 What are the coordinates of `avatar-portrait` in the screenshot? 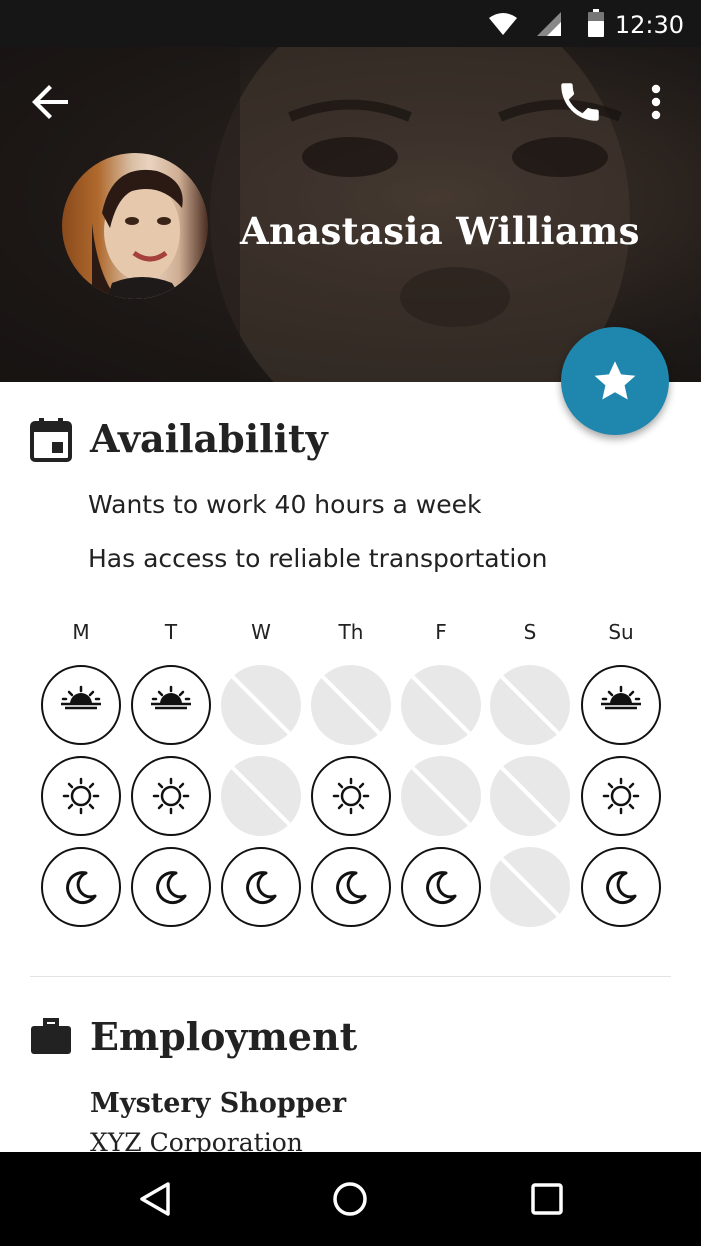 It's located at (137, 234).